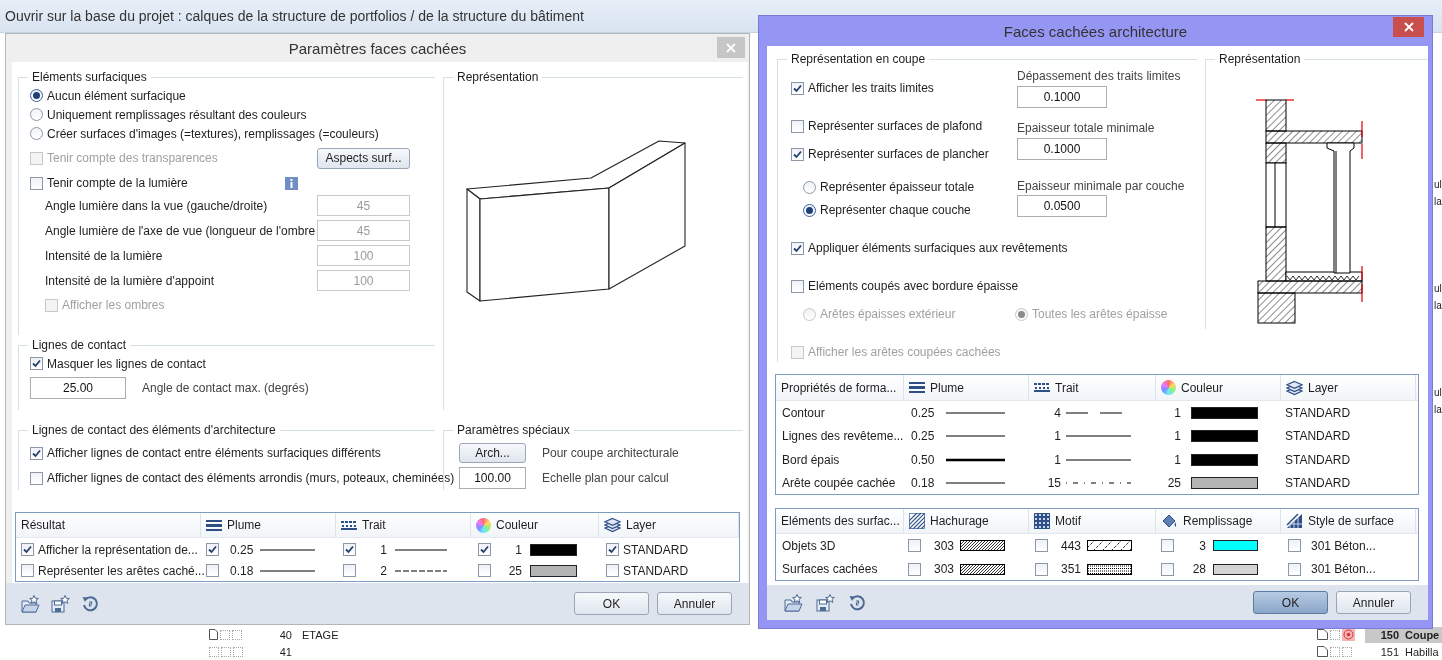  What do you see at coordinates (157, 183) in the screenshot?
I see `checkbox: Tenir compte de la lumière` at bounding box center [157, 183].